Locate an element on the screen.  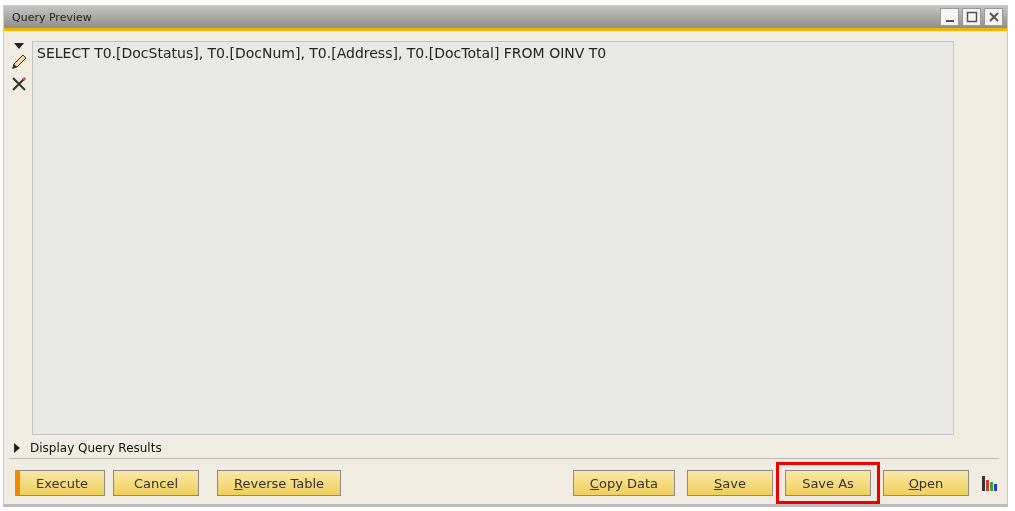
action-button: Save is located at coordinates (730, 483).